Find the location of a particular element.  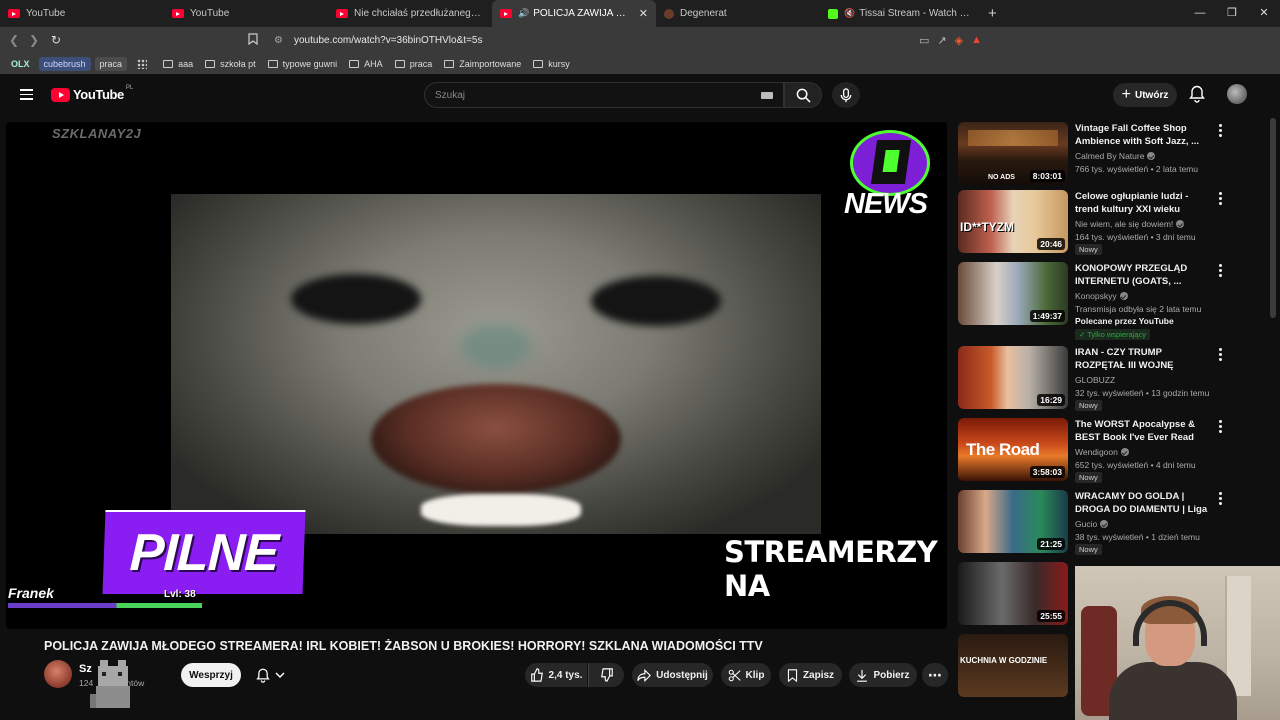

video-thumbnail: KUCHNIA W GODZINIE is located at coordinates (1013, 665).